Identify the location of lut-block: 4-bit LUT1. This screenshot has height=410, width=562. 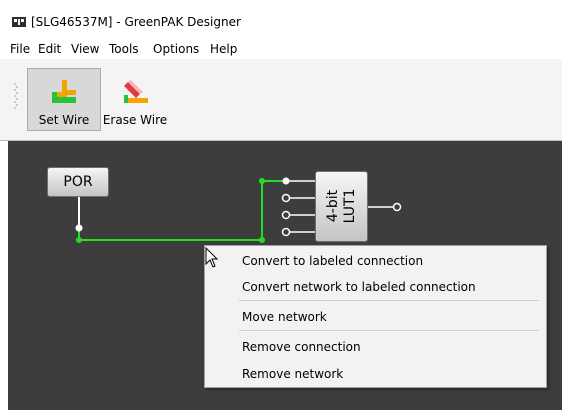
(341, 206).